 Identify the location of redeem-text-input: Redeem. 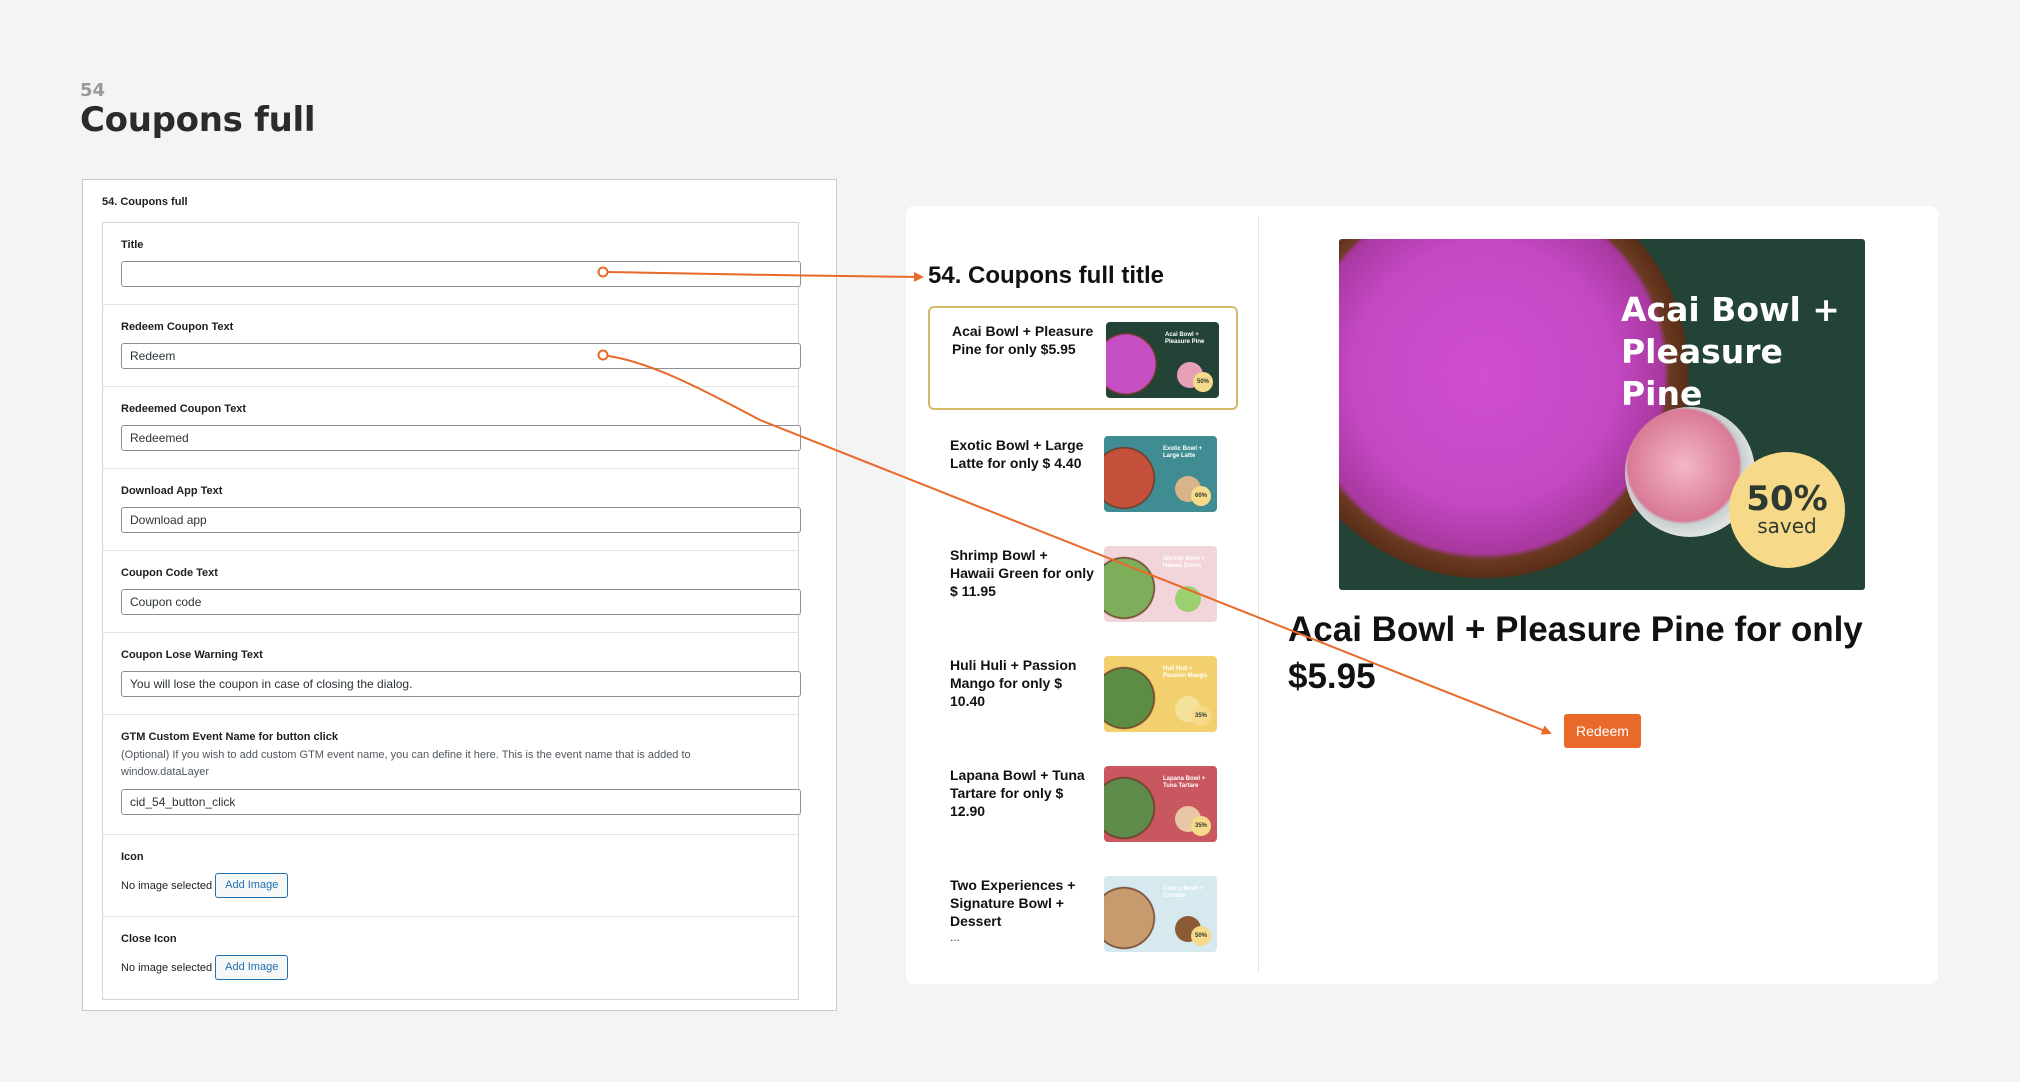
(461, 356).